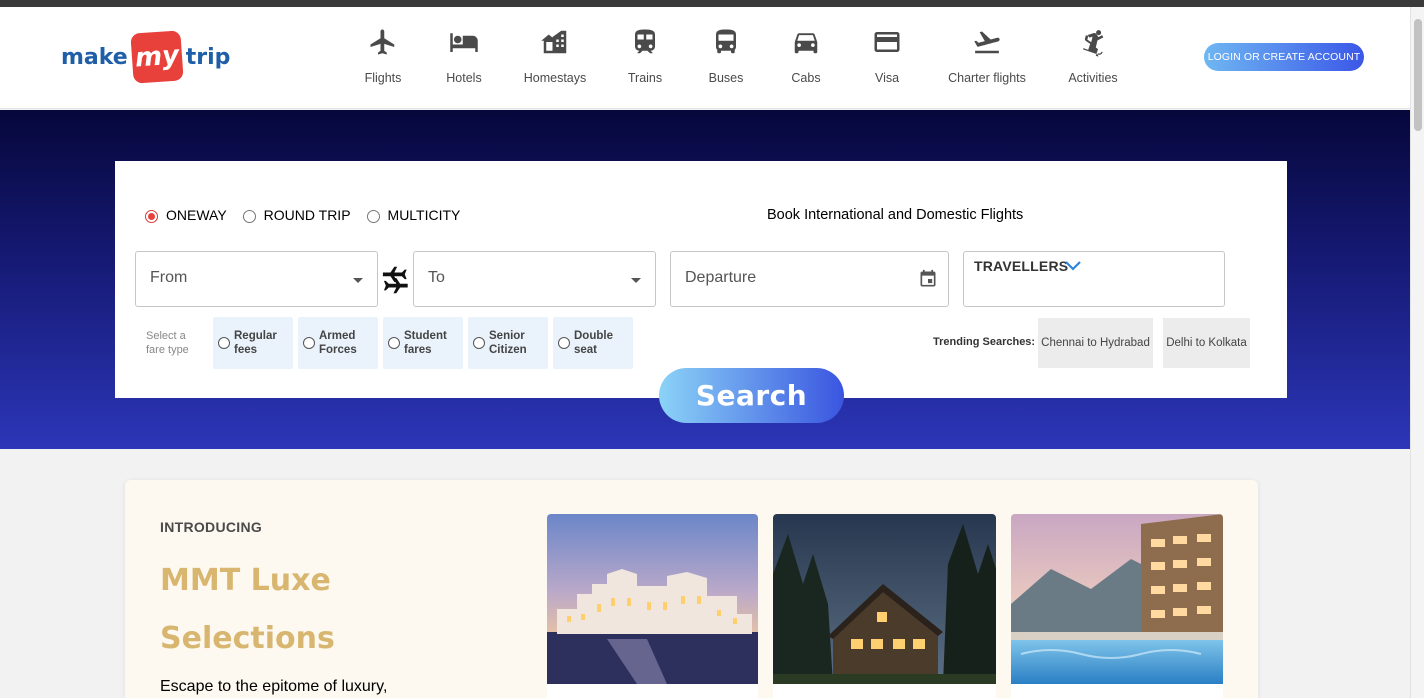 The width and height of the screenshot is (1424, 698). Describe the element at coordinates (554, 42) in the screenshot. I see `homestay-icon` at that location.